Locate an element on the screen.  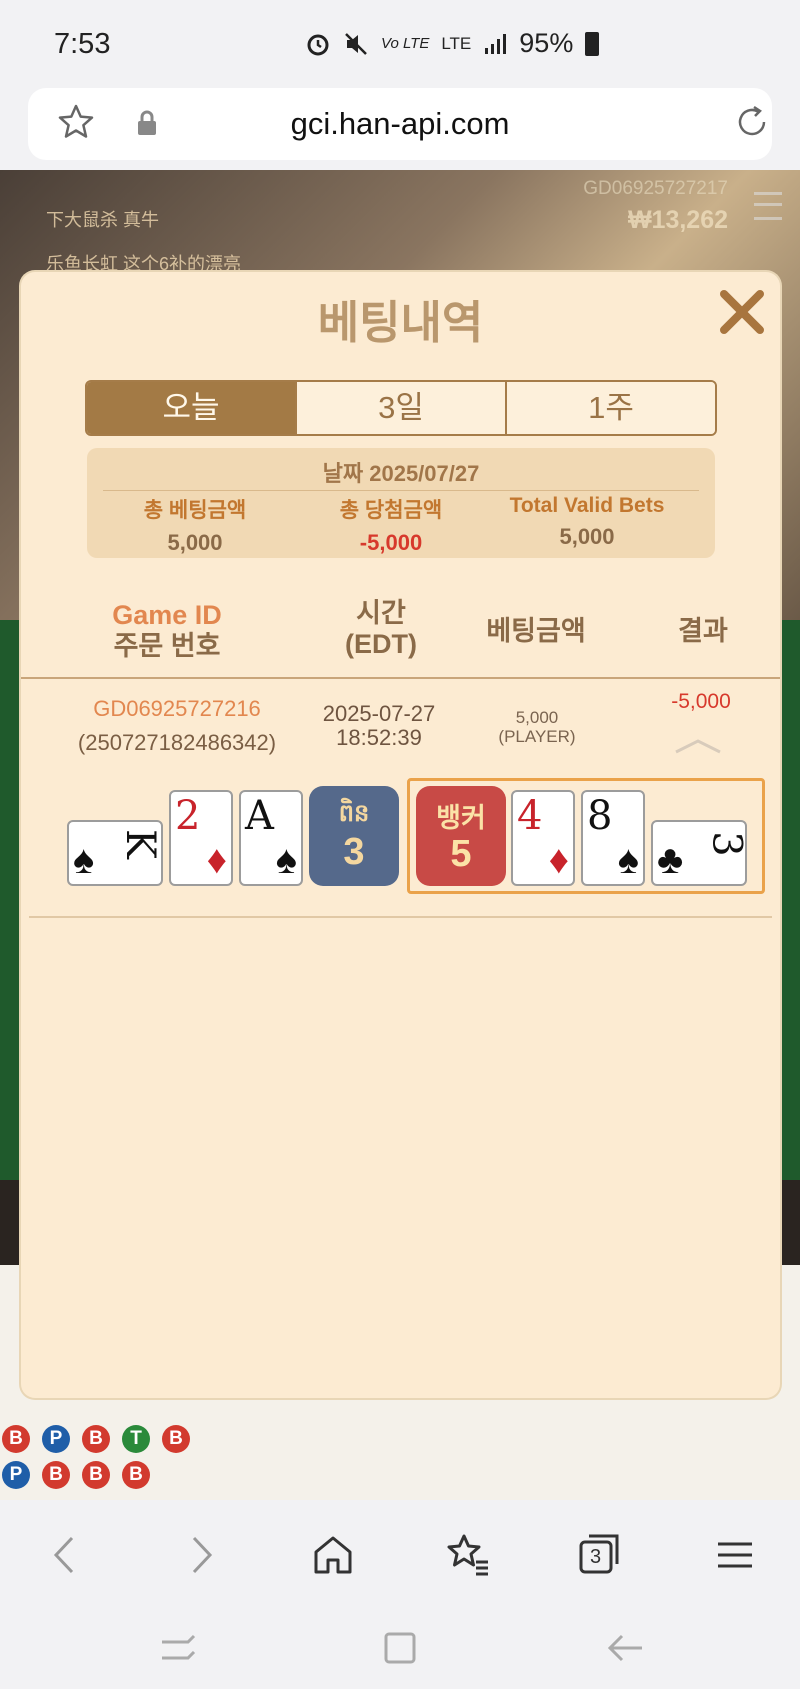
row-game-id: GD06925727216 is located at coordinates (177, 709).